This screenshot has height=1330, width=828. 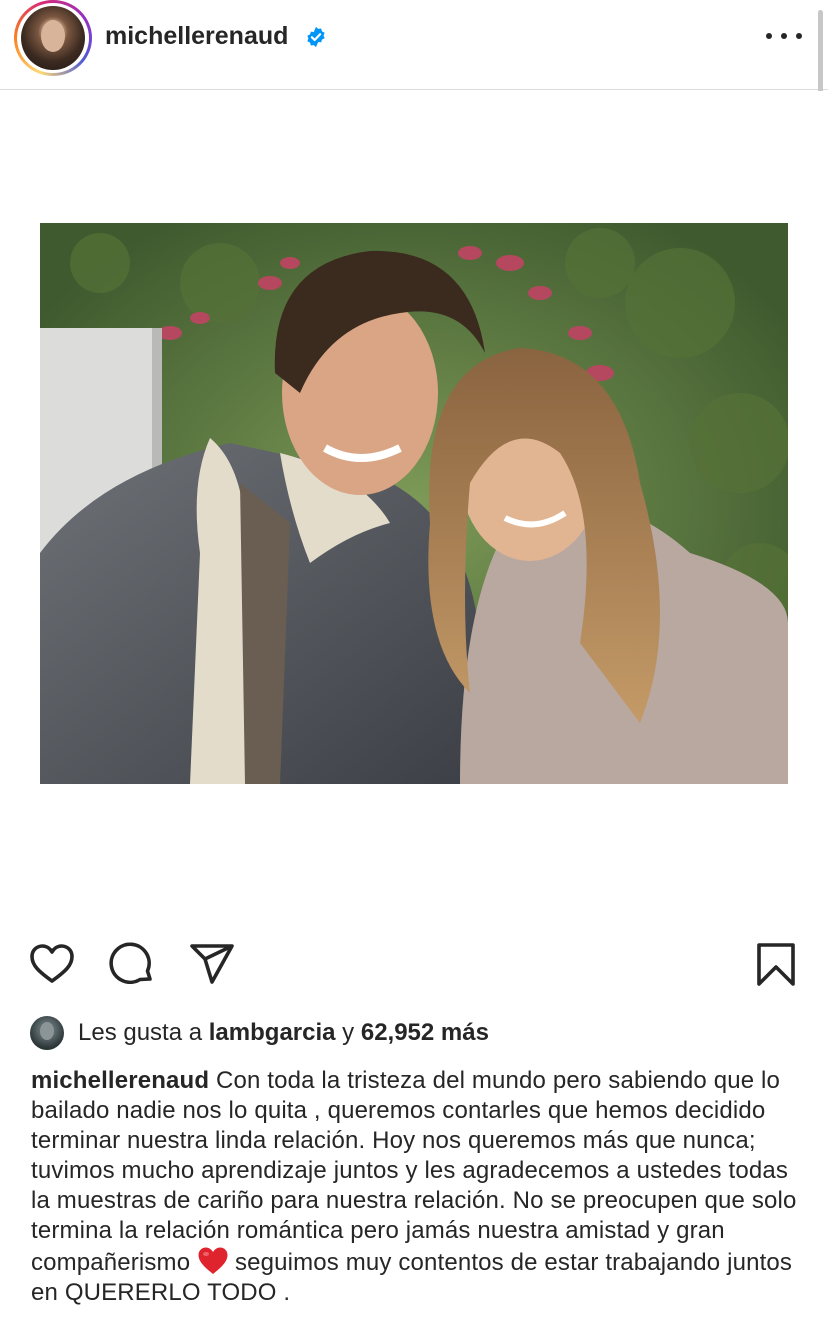 What do you see at coordinates (348, 1032) in the screenshot?
I see `likes-joiner: y` at bounding box center [348, 1032].